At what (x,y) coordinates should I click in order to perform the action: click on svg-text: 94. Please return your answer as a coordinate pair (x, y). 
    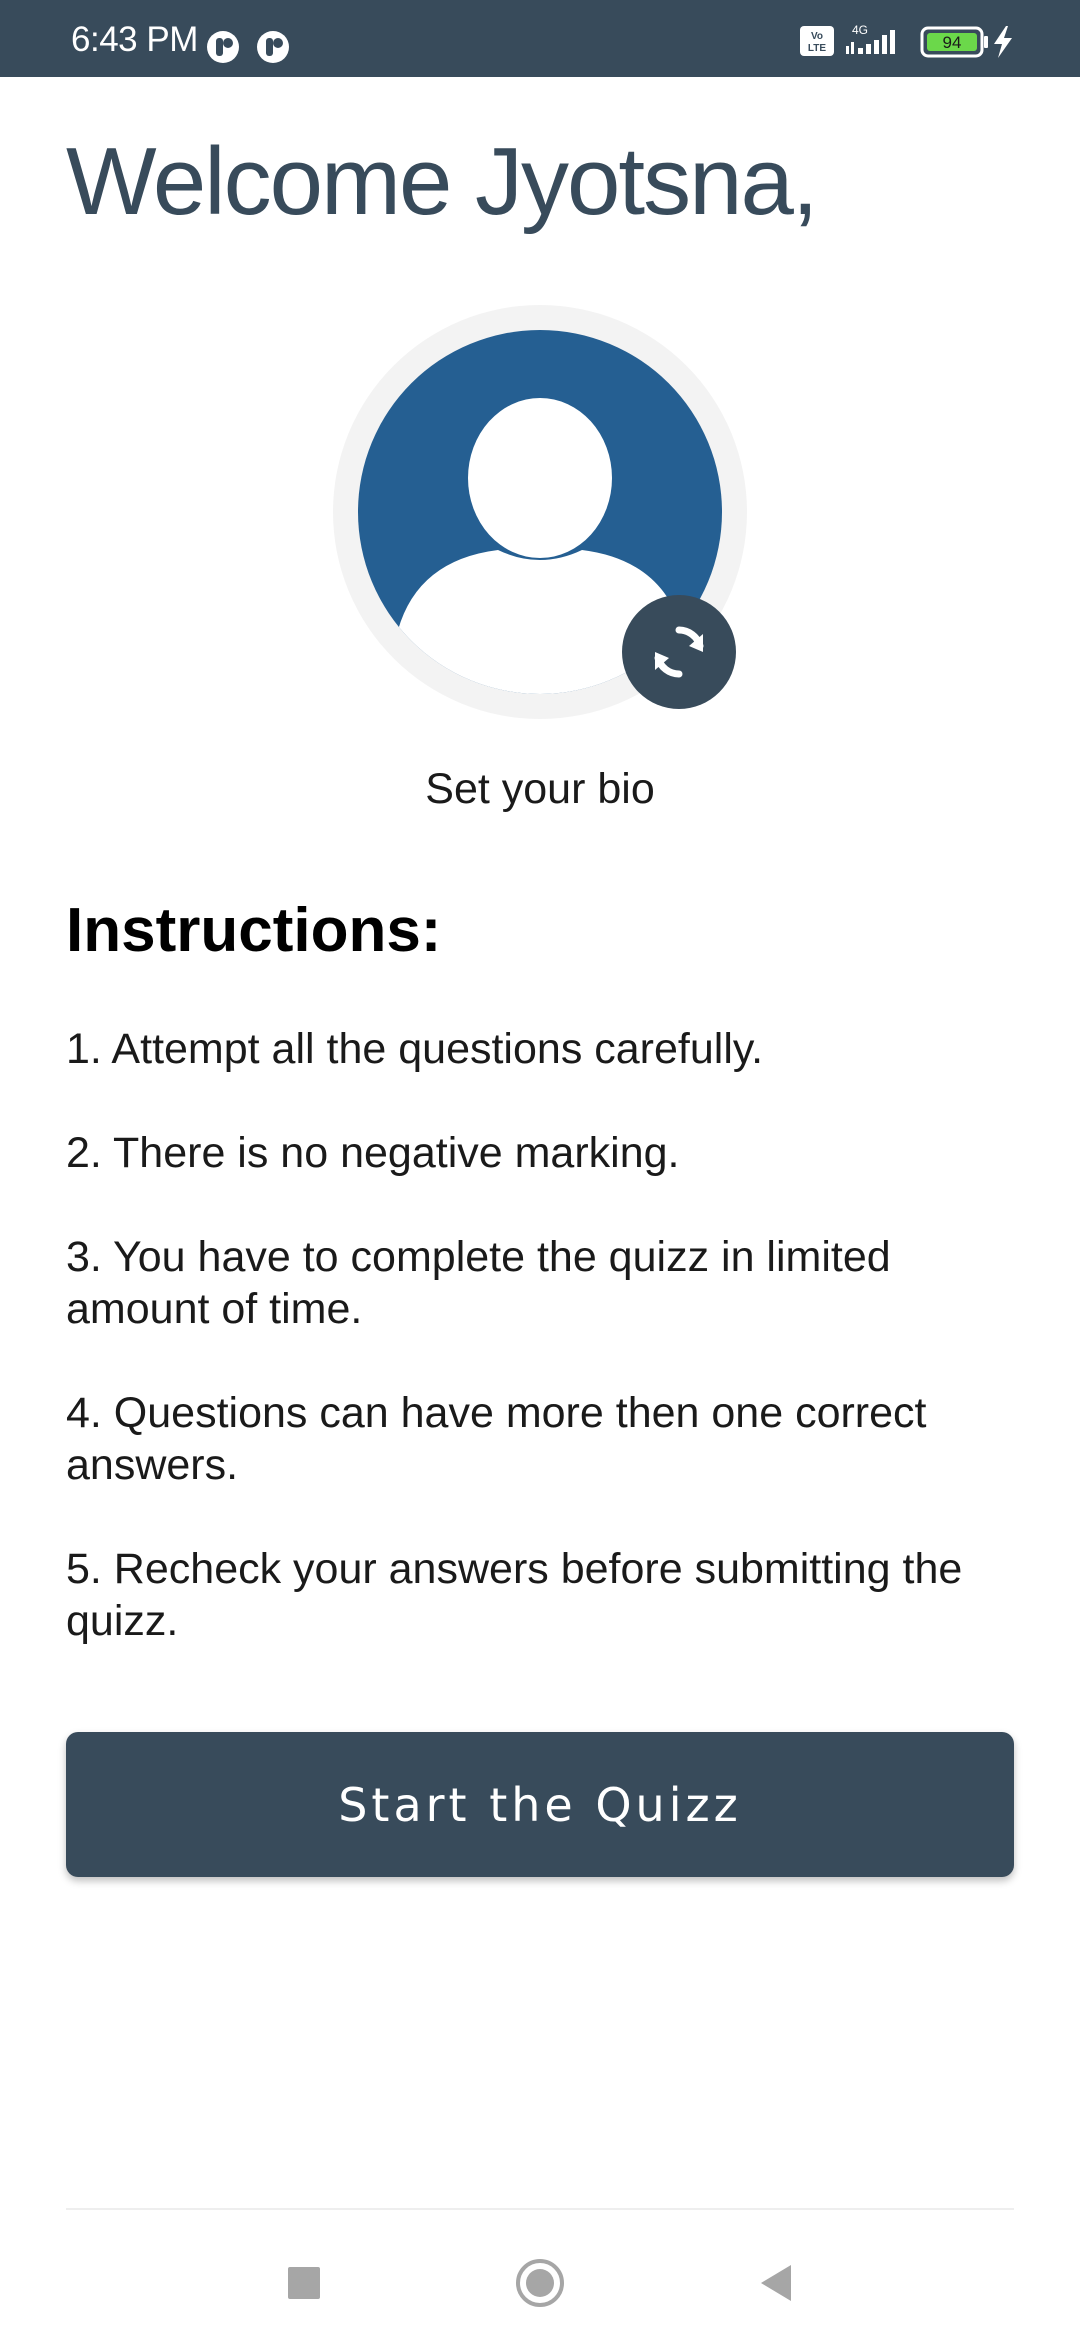
    Looking at the image, I should click on (952, 42).